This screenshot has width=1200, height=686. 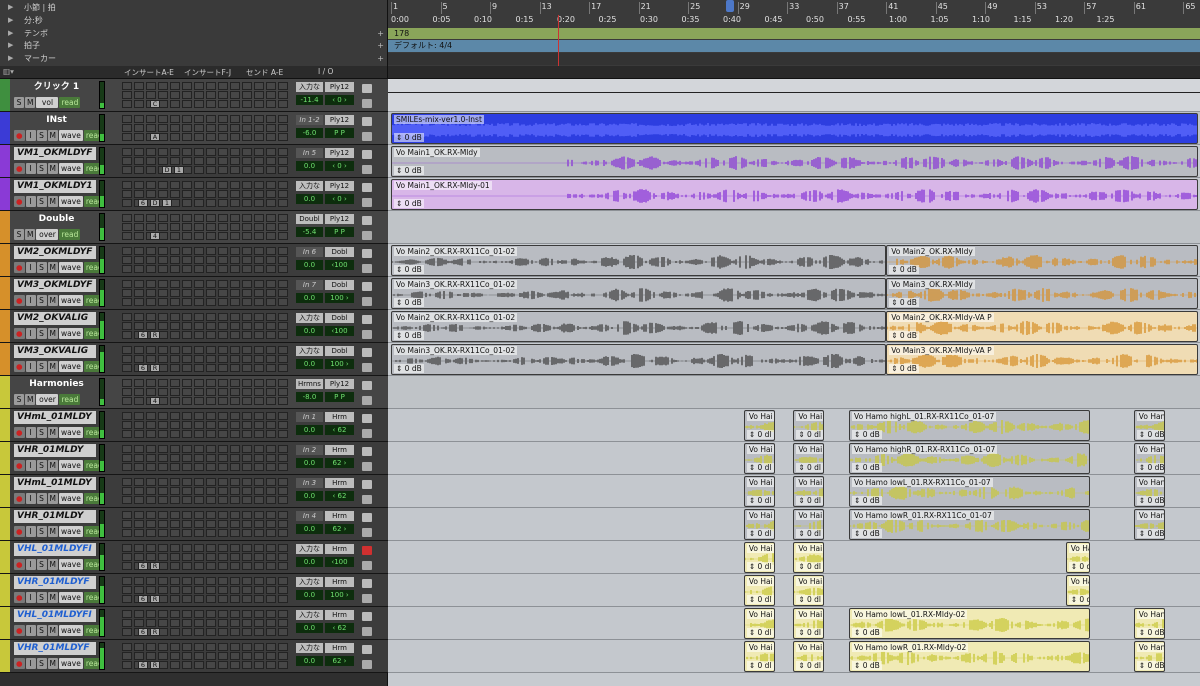 I want to click on audio-clip: Vo Main1_OK.RX-Mldy ⇕ 0 dB, so click(x=794, y=161).